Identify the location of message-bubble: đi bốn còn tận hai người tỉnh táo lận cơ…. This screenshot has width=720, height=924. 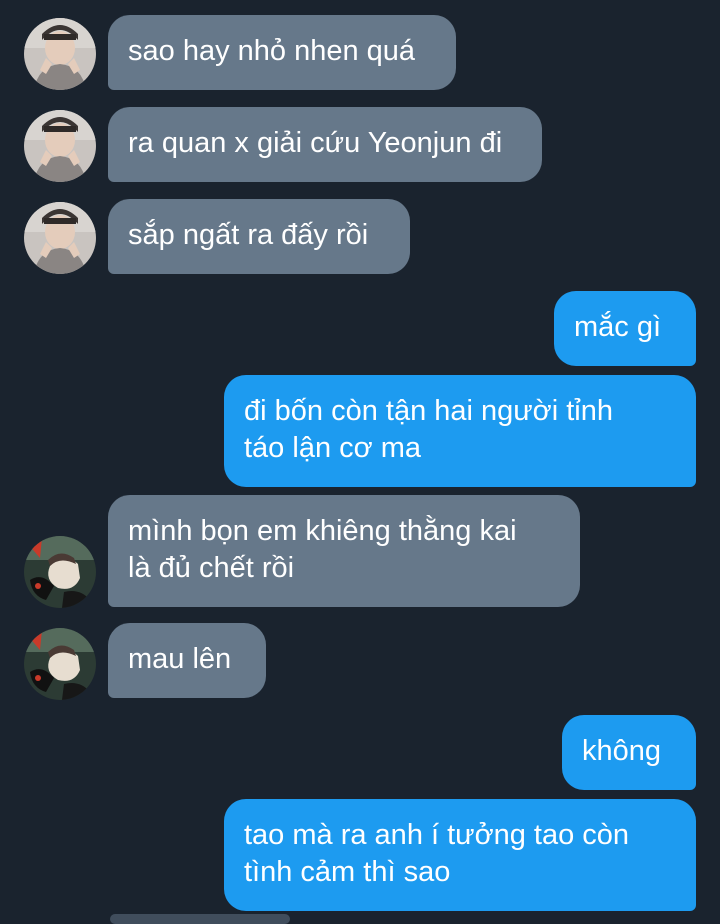
(460, 431).